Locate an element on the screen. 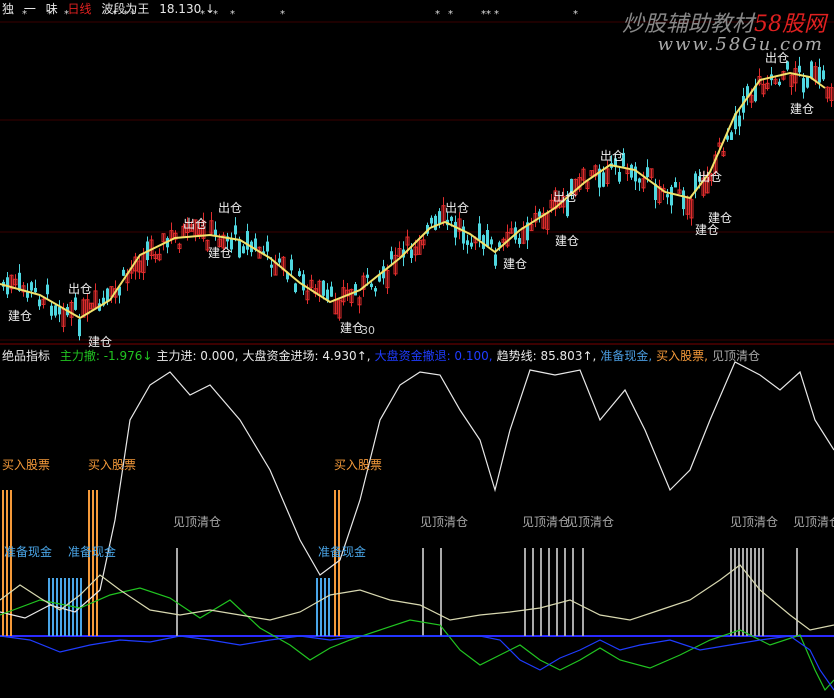 Image resolution: width=834 pixels, height=698 pixels. indicator-value-1: 主力进: 0.000, is located at coordinates (197, 356).